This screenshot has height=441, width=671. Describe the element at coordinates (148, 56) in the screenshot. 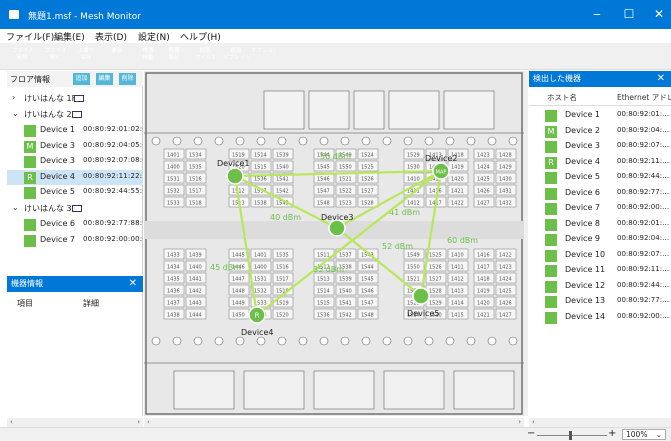

I see `move-device-button: 機器 移動` at that location.